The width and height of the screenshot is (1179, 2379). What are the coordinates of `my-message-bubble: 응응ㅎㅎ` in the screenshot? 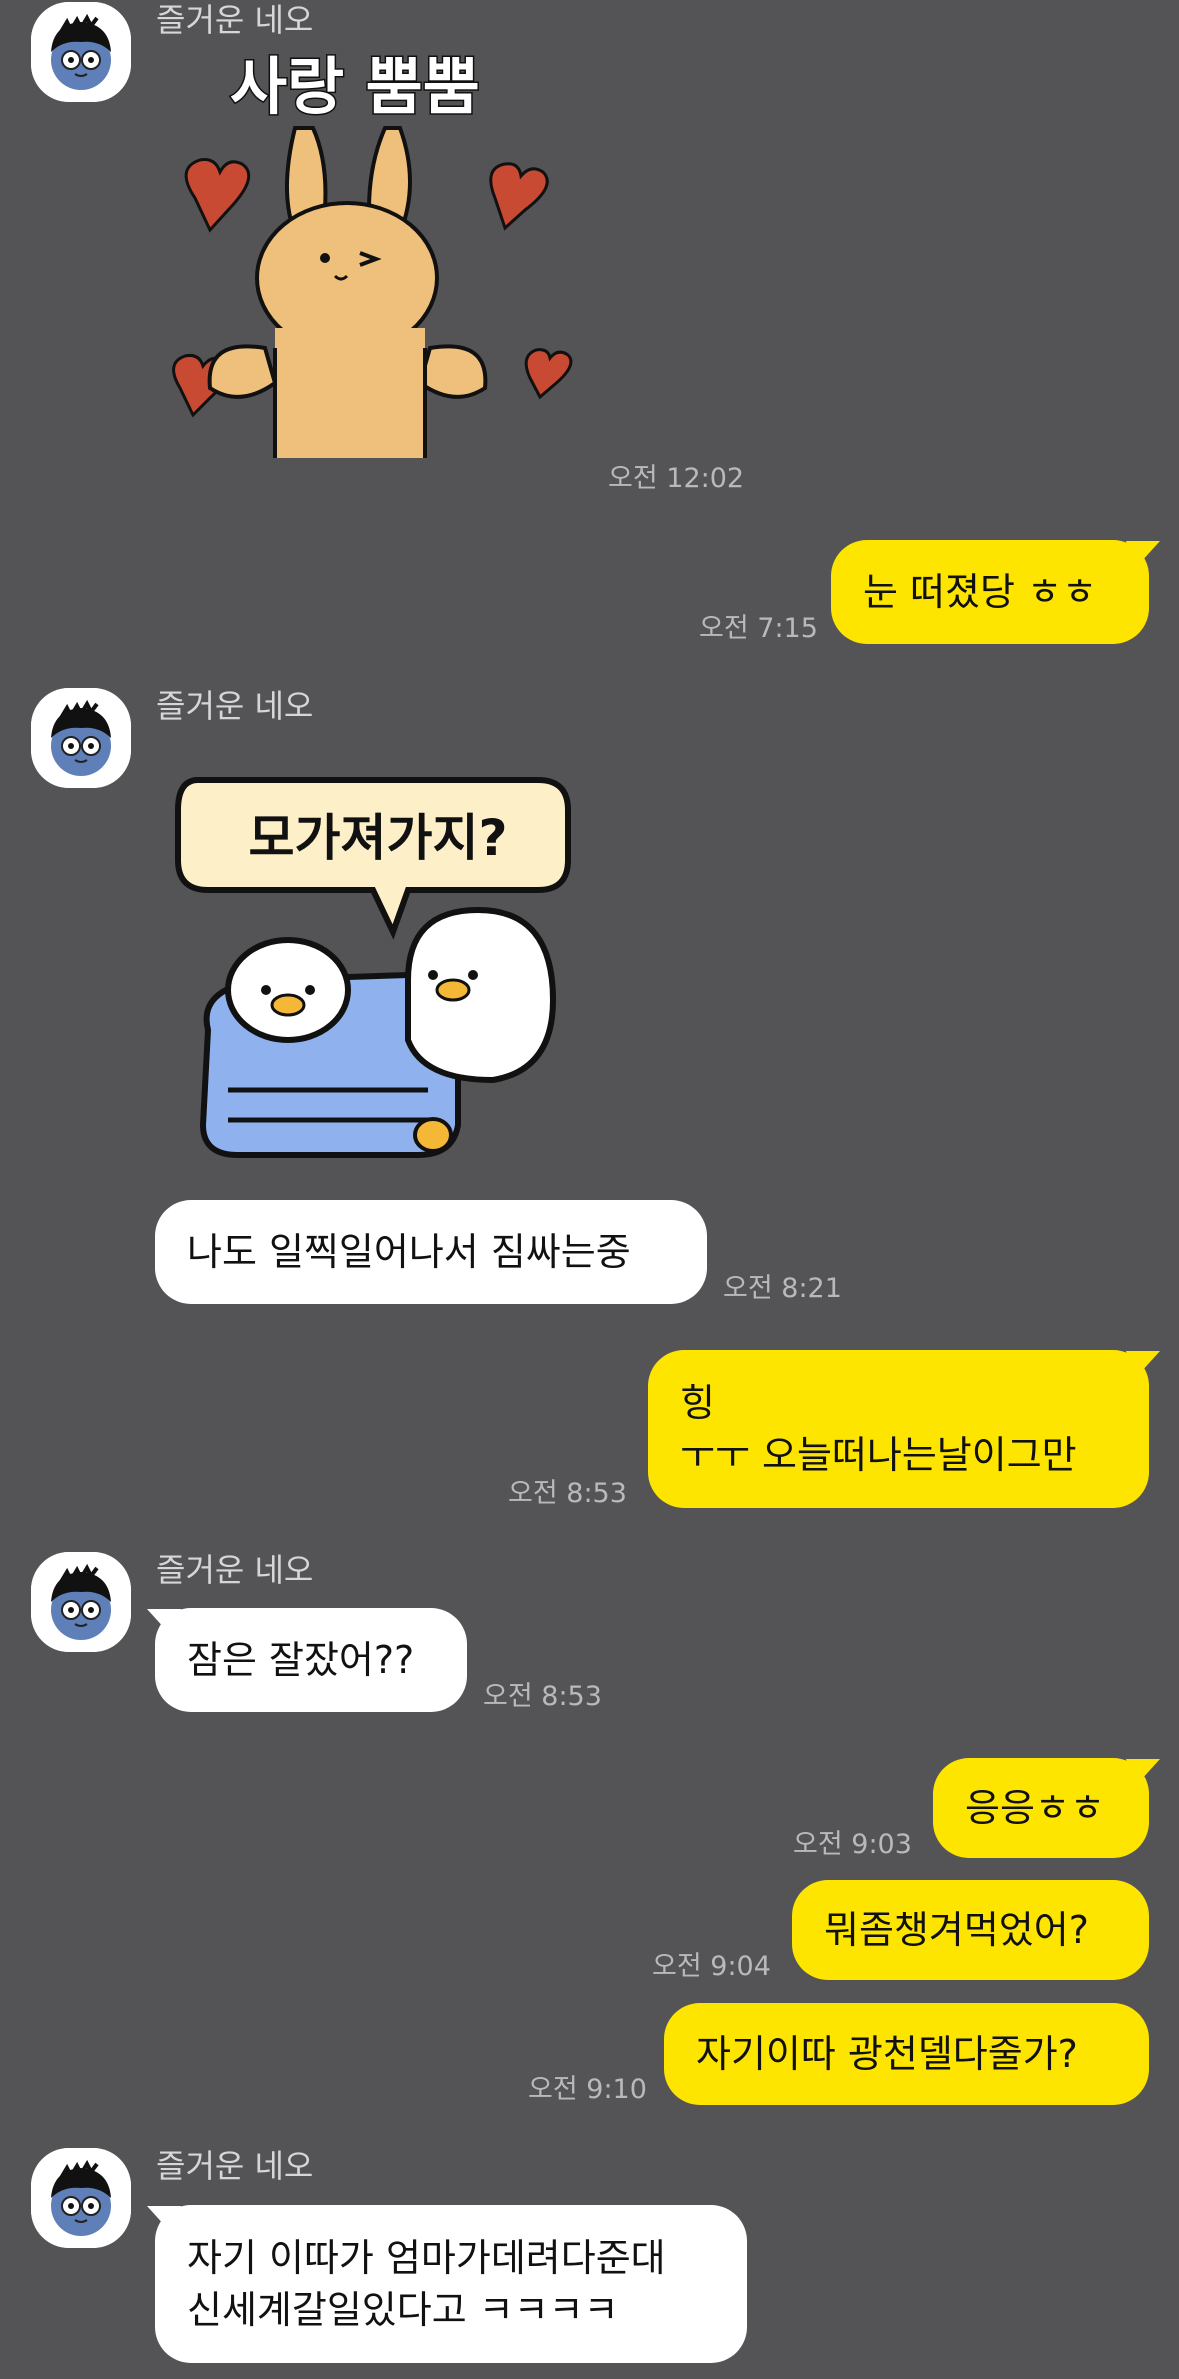 It's located at (1041, 1808).